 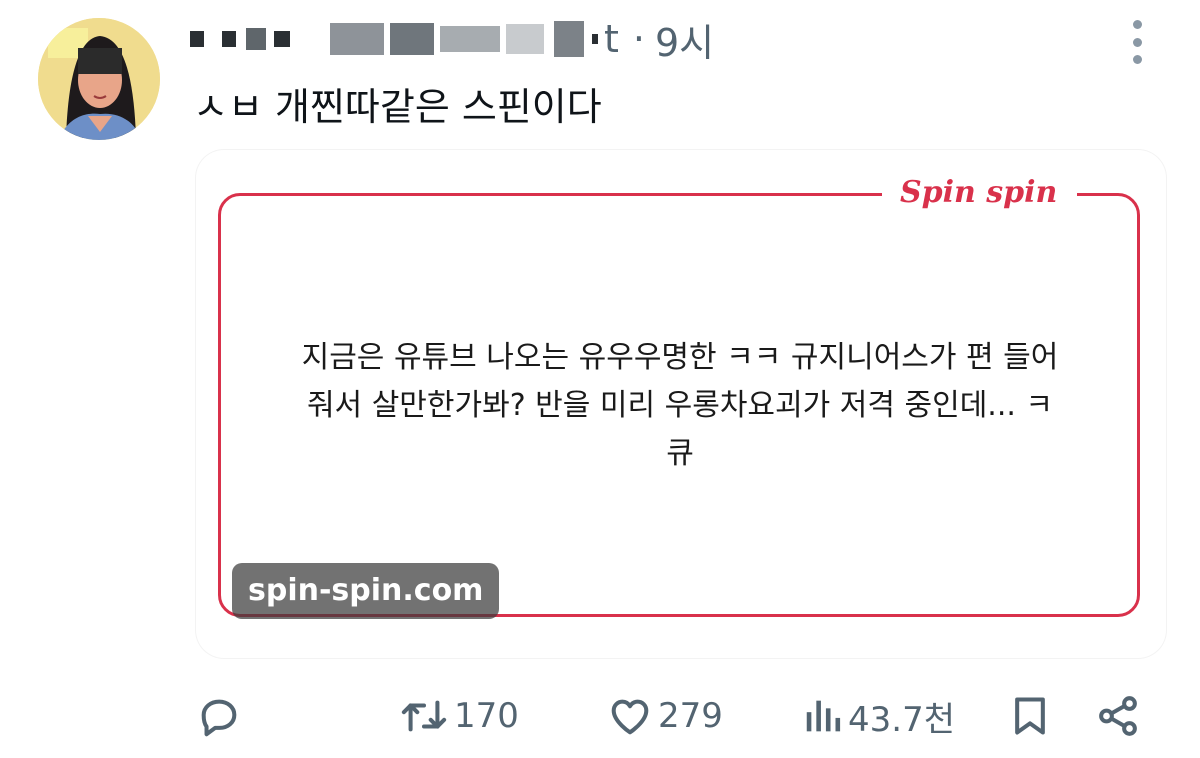 What do you see at coordinates (980, 193) in the screenshot?
I see `card-logo: Spin spin` at bounding box center [980, 193].